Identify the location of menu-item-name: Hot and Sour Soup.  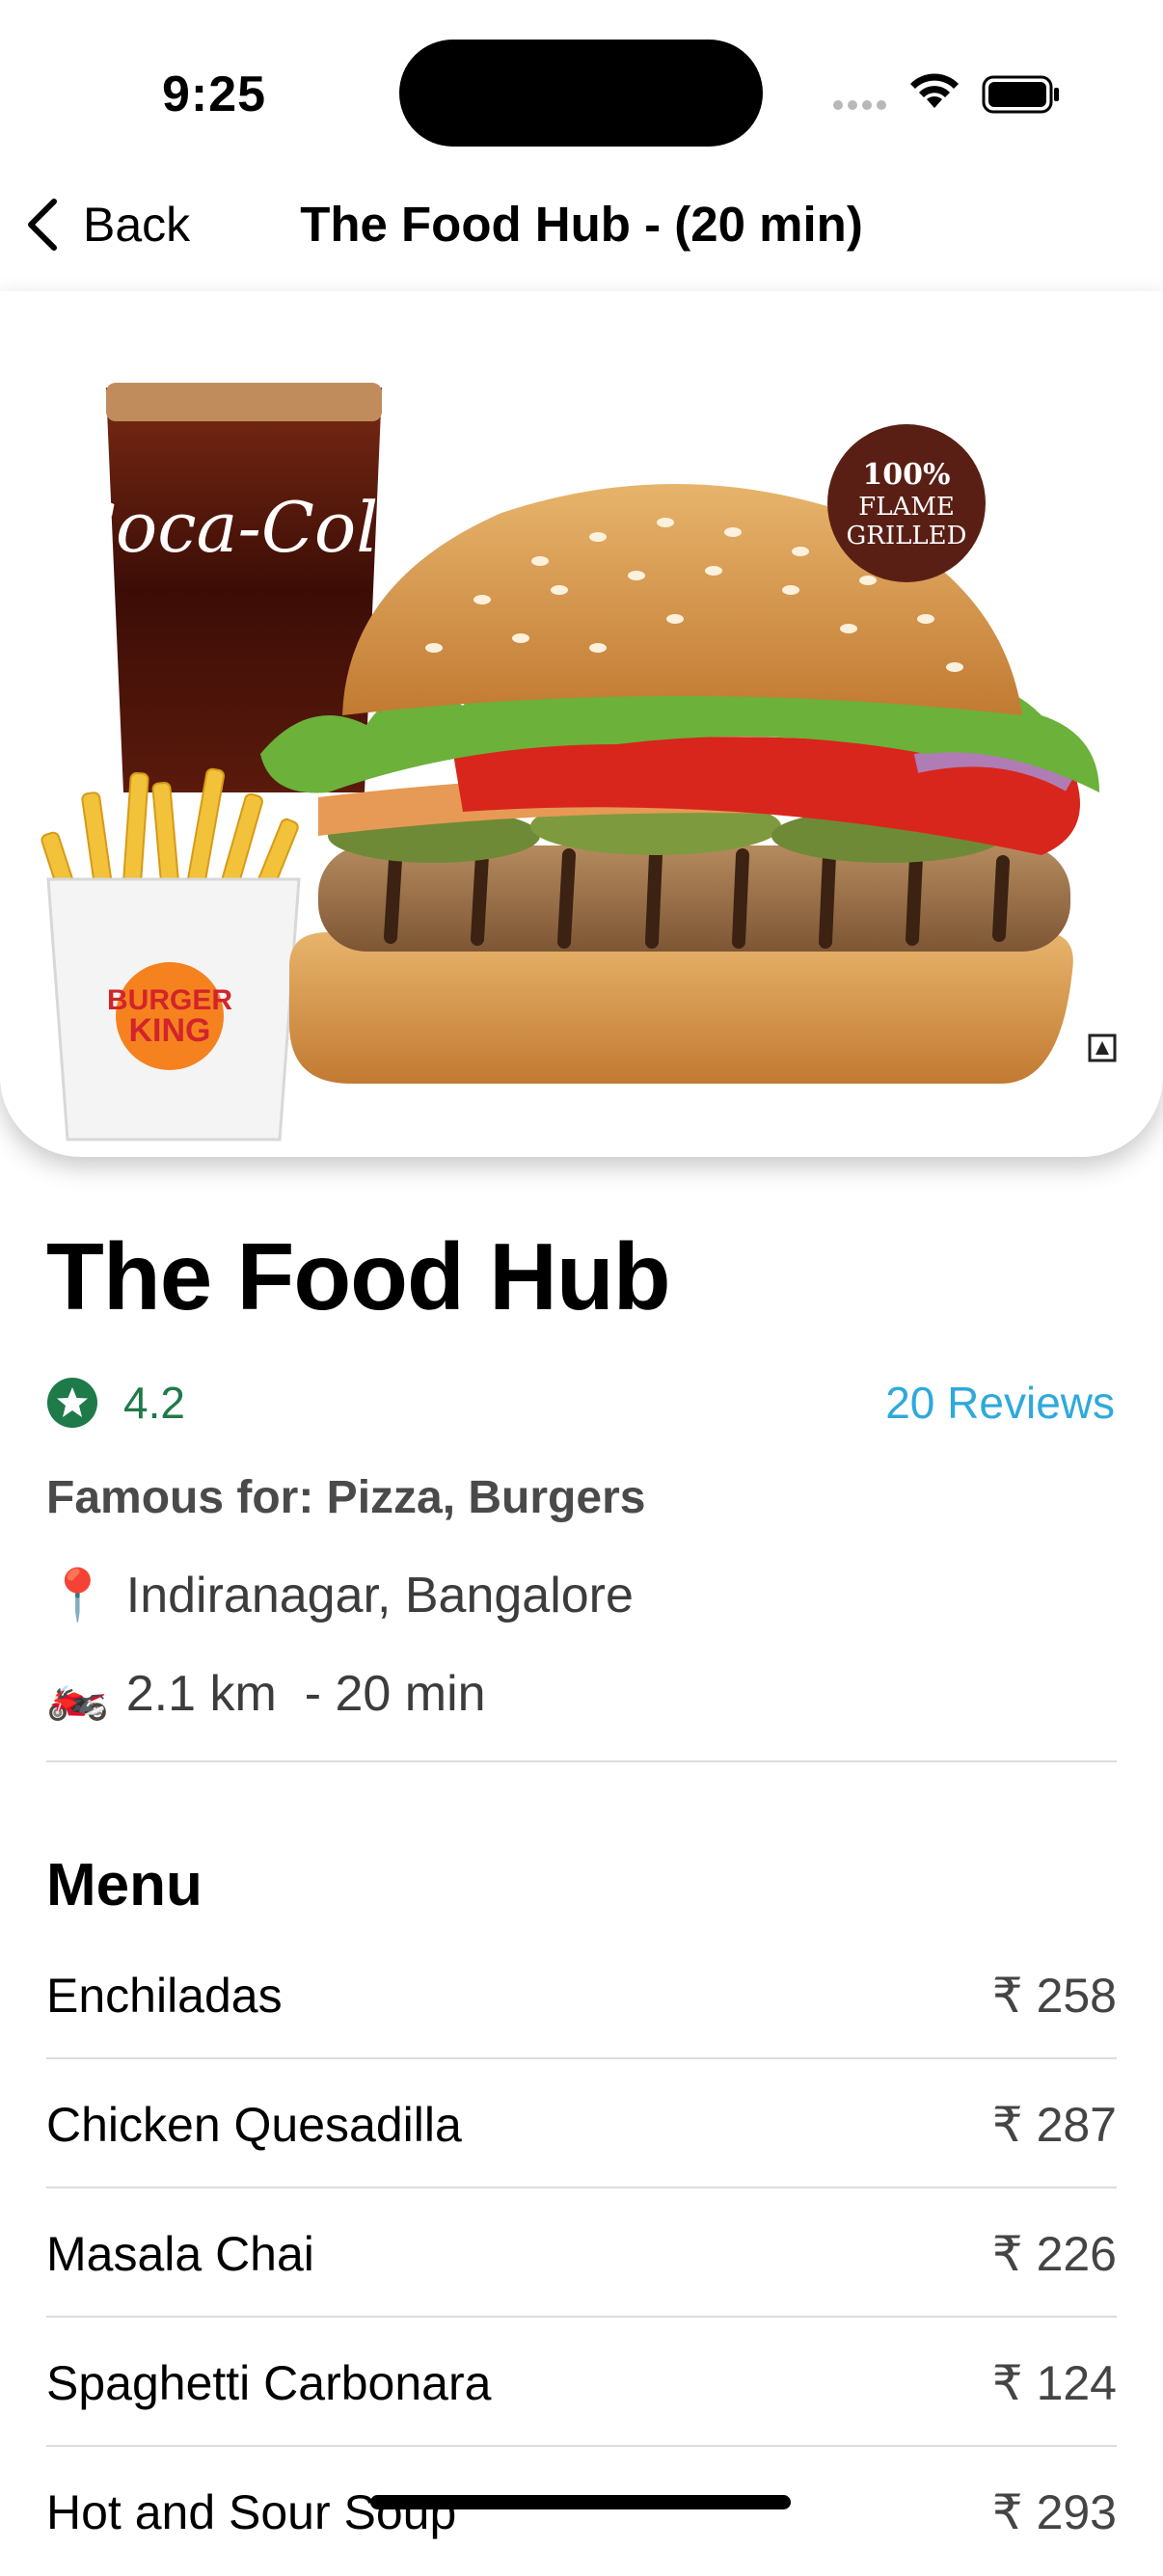
(251, 2512).